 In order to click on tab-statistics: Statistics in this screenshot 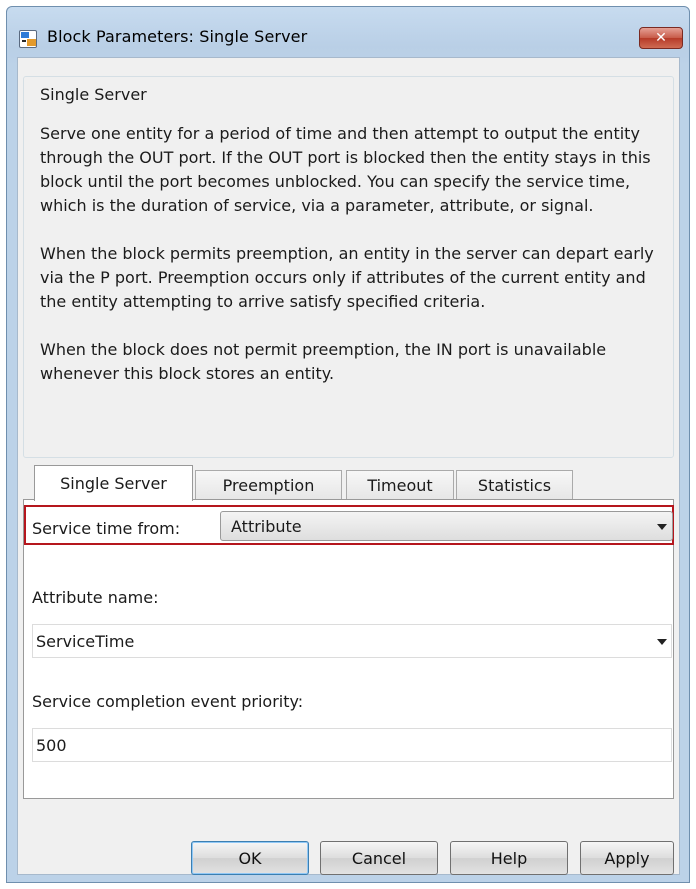, I will do `click(514, 485)`.